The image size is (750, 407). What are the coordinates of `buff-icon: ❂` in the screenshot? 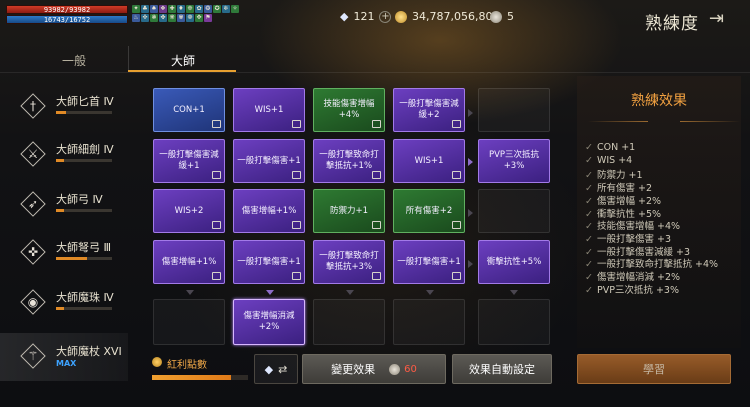 It's located at (208, 9).